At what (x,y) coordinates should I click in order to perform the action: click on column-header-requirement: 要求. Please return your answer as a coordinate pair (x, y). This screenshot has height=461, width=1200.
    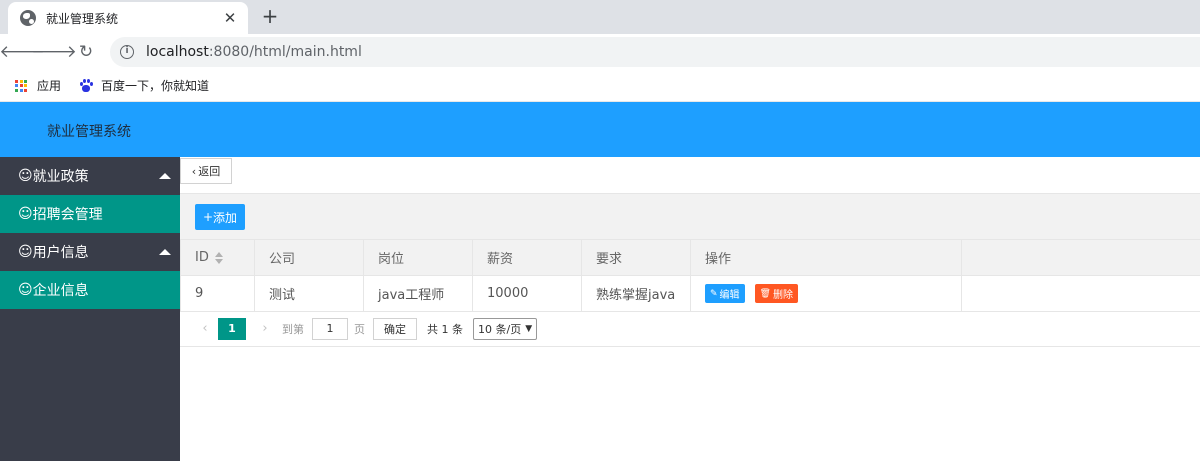
    Looking at the image, I should click on (636, 257).